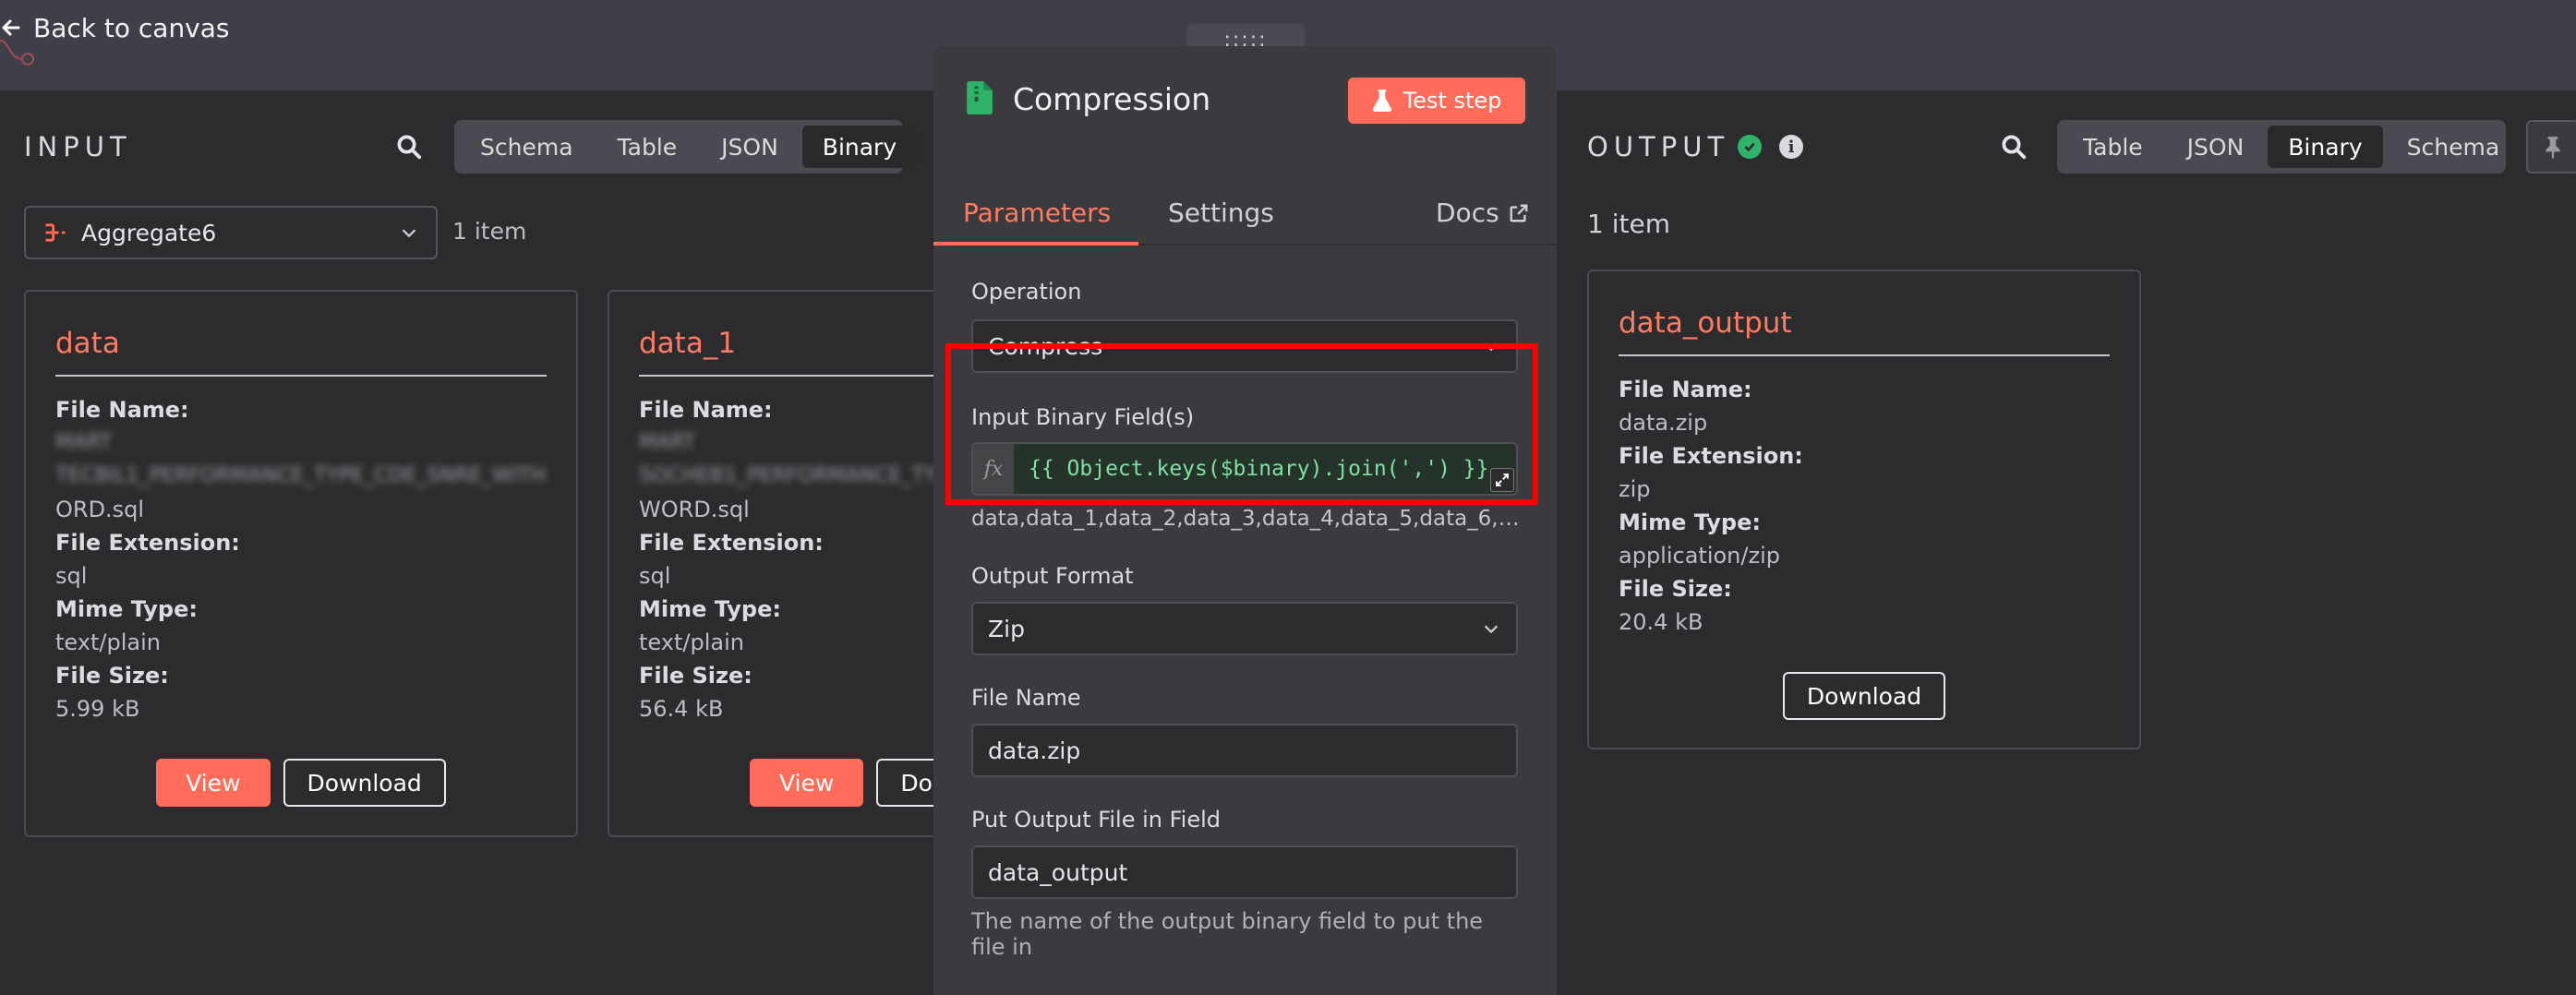 The height and width of the screenshot is (995, 2576). I want to click on input-tab-json: JSON, so click(750, 147).